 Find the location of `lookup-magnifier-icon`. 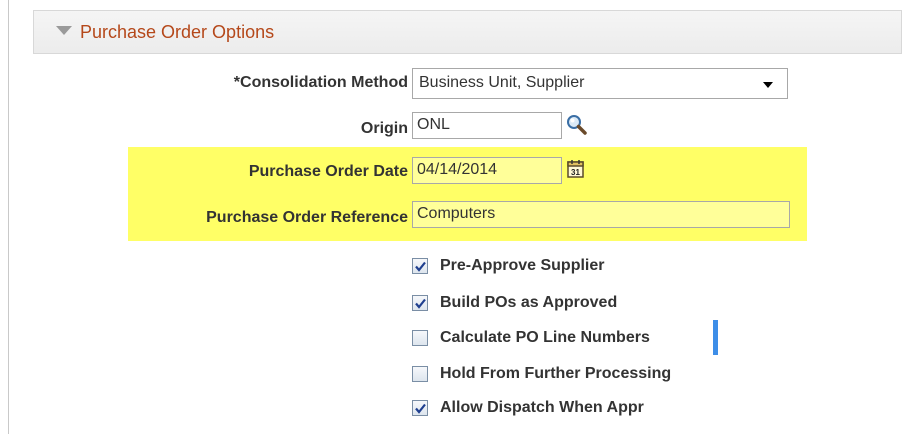

lookup-magnifier-icon is located at coordinates (577, 127).